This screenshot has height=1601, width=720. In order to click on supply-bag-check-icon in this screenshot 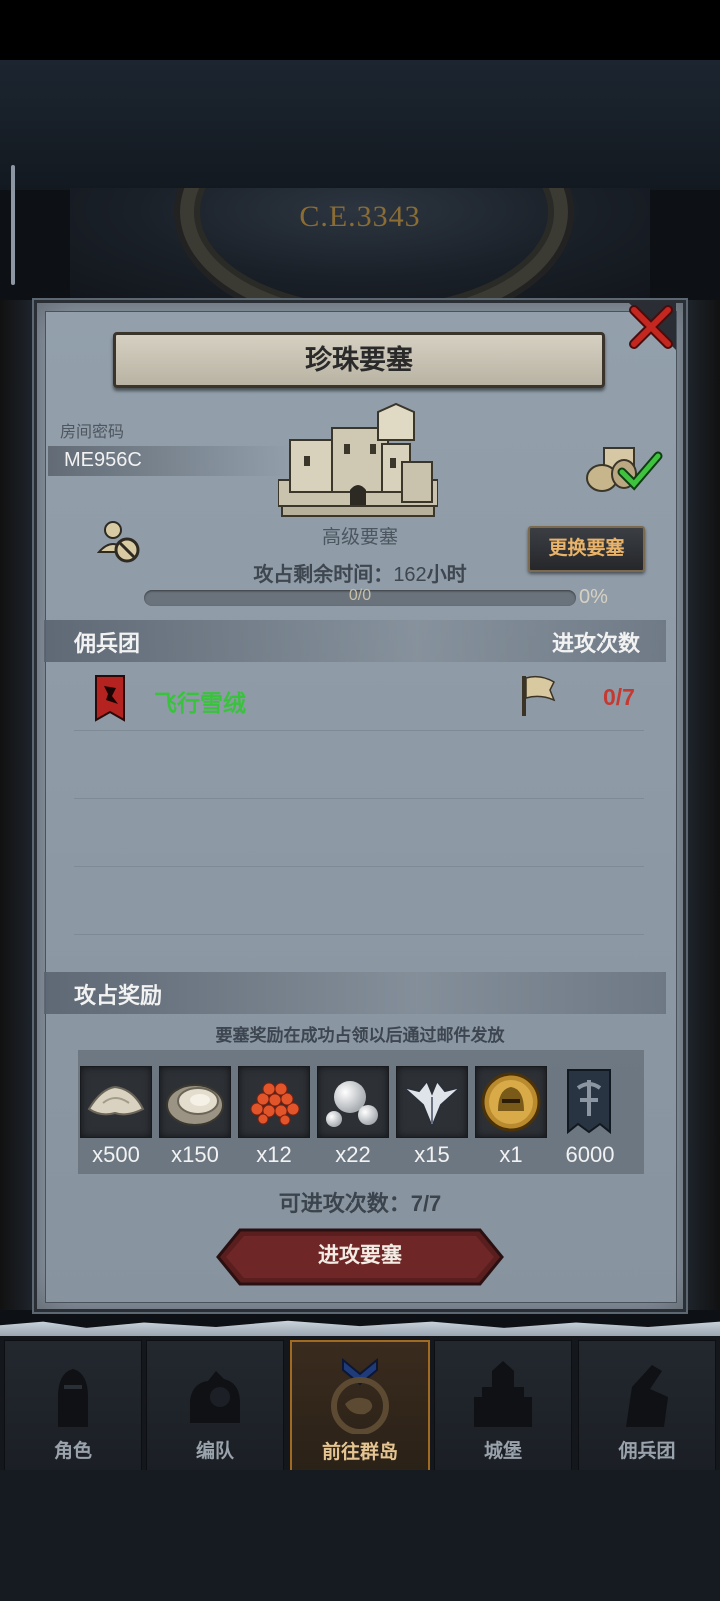, I will do `click(624, 469)`.